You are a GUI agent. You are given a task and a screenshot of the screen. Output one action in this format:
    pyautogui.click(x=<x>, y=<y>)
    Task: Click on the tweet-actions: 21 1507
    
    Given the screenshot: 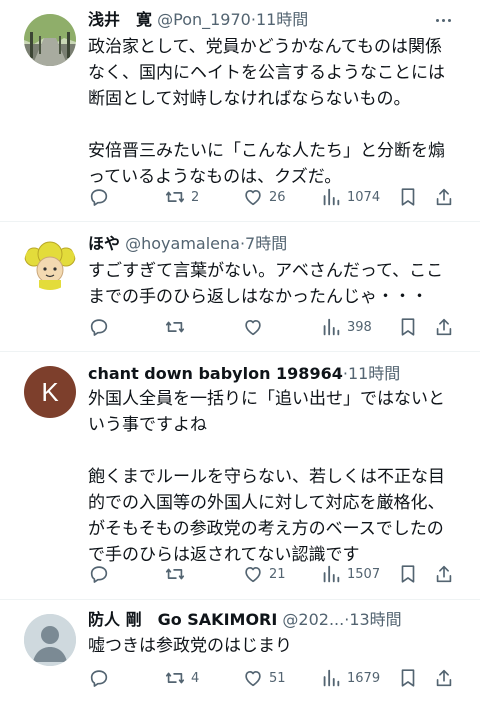 What is the action you would take?
    pyautogui.click(x=274, y=574)
    